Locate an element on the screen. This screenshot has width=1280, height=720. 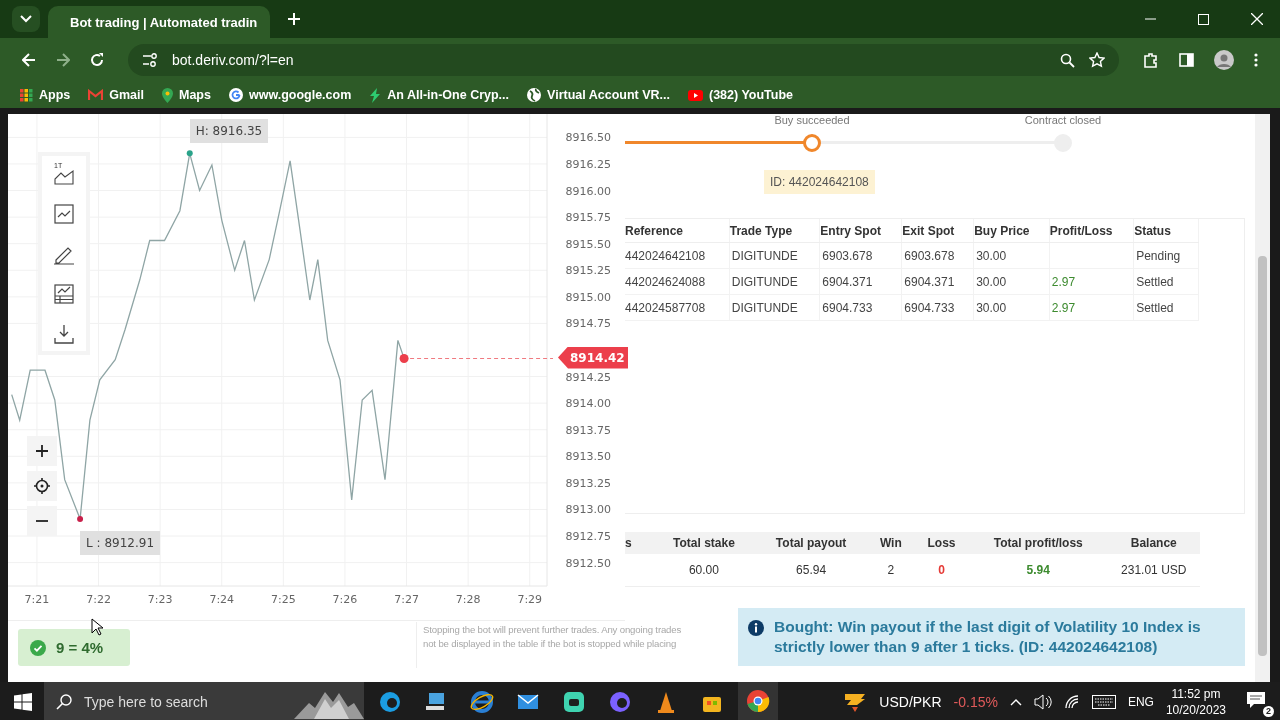
side-panel-icon is located at coordinates (1186, 60).